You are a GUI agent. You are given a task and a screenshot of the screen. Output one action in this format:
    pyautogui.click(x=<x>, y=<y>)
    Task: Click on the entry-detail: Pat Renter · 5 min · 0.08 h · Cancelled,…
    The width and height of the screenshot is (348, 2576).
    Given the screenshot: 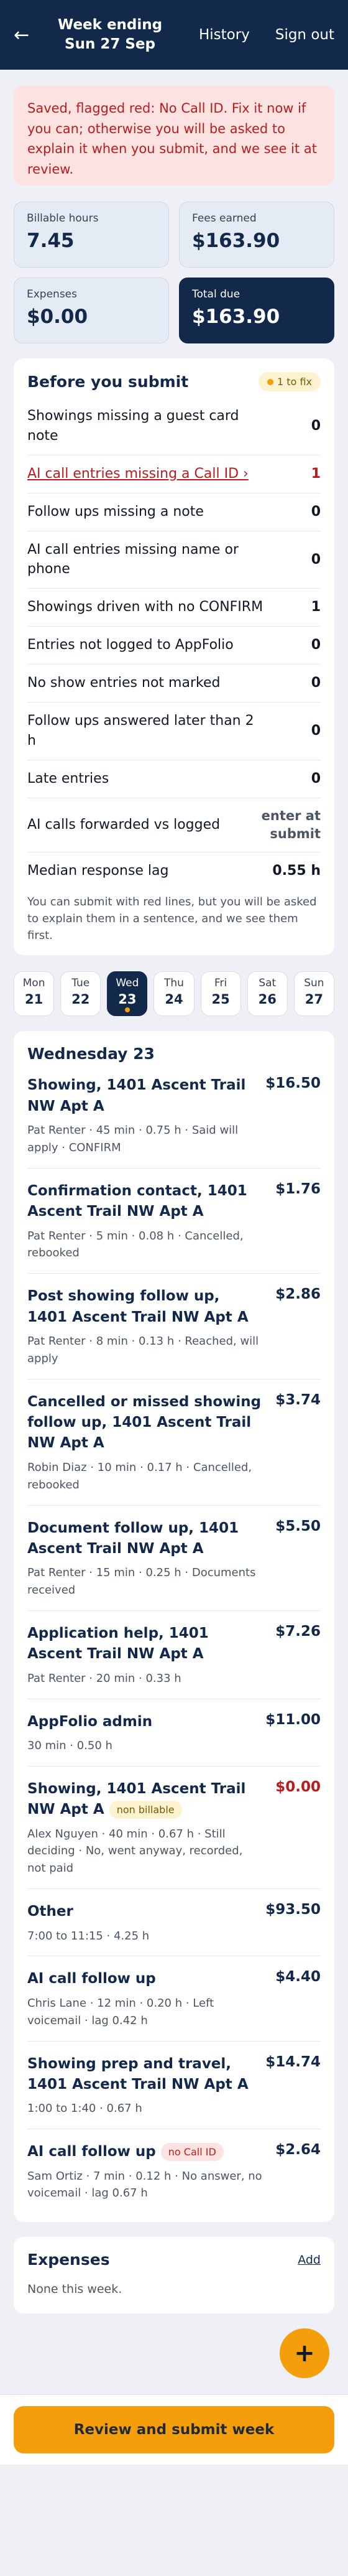 What is the action you would take?
    pyautogui.click(x=135, y=1244)
    